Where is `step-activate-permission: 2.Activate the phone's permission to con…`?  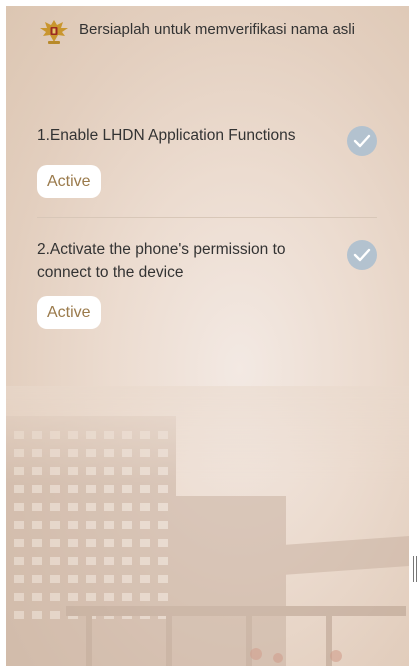 step-activate-permission: 2.Activate the phone's permission to con… is located at coordinates (207, 283).